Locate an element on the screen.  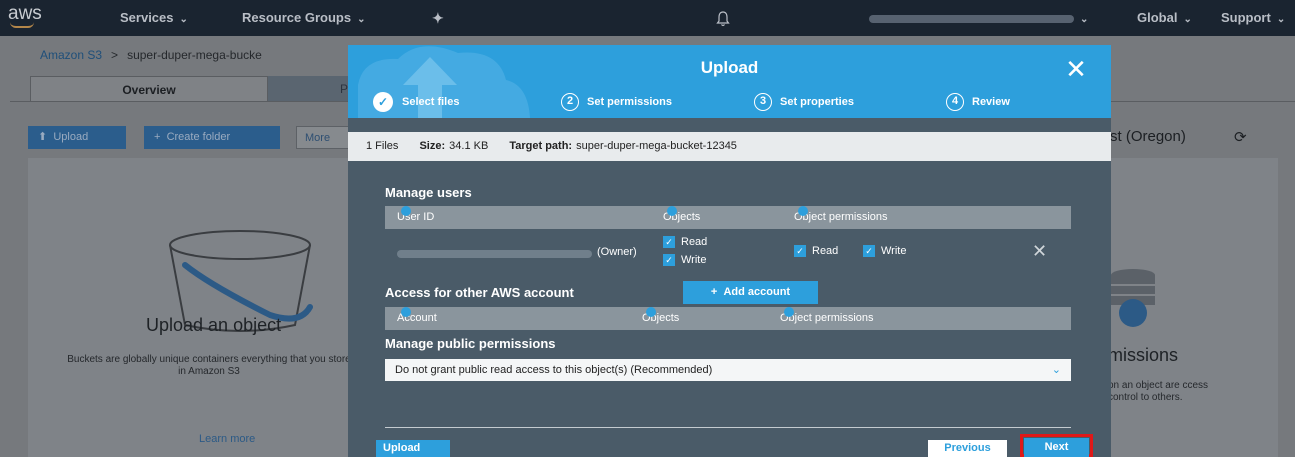
objects-read-label: Read is located at coordinates (694, 242).